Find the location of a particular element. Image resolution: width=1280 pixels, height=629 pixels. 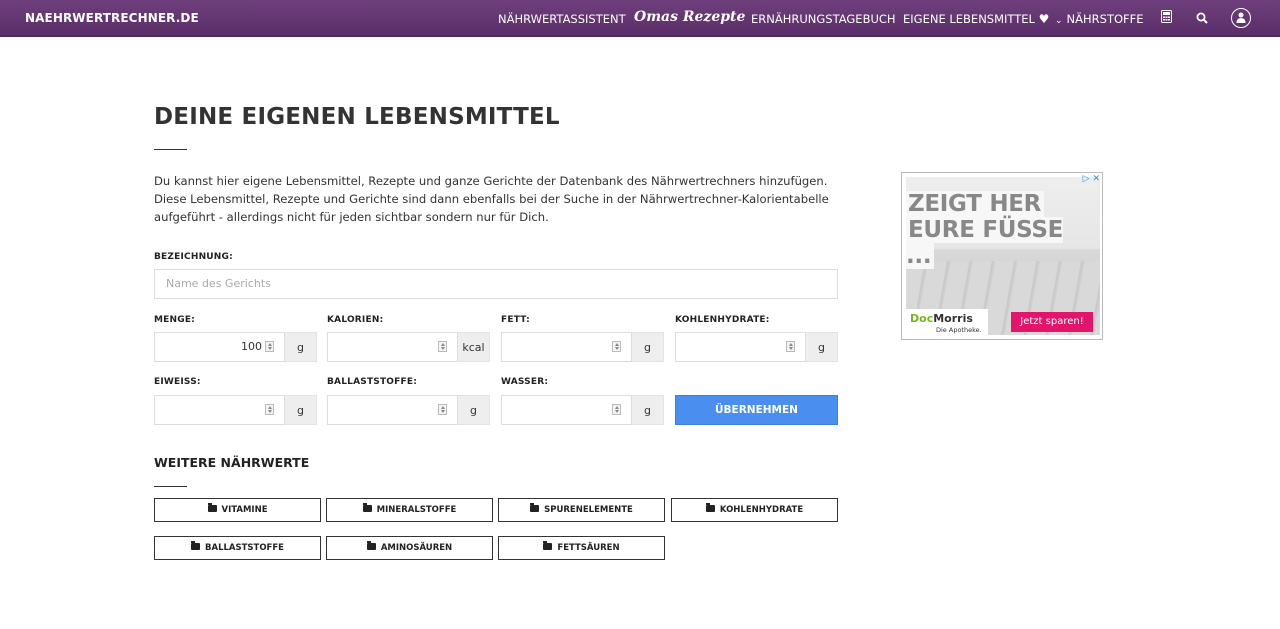

kohlenhydrate-unit: g is located at coordinates (822, 347).